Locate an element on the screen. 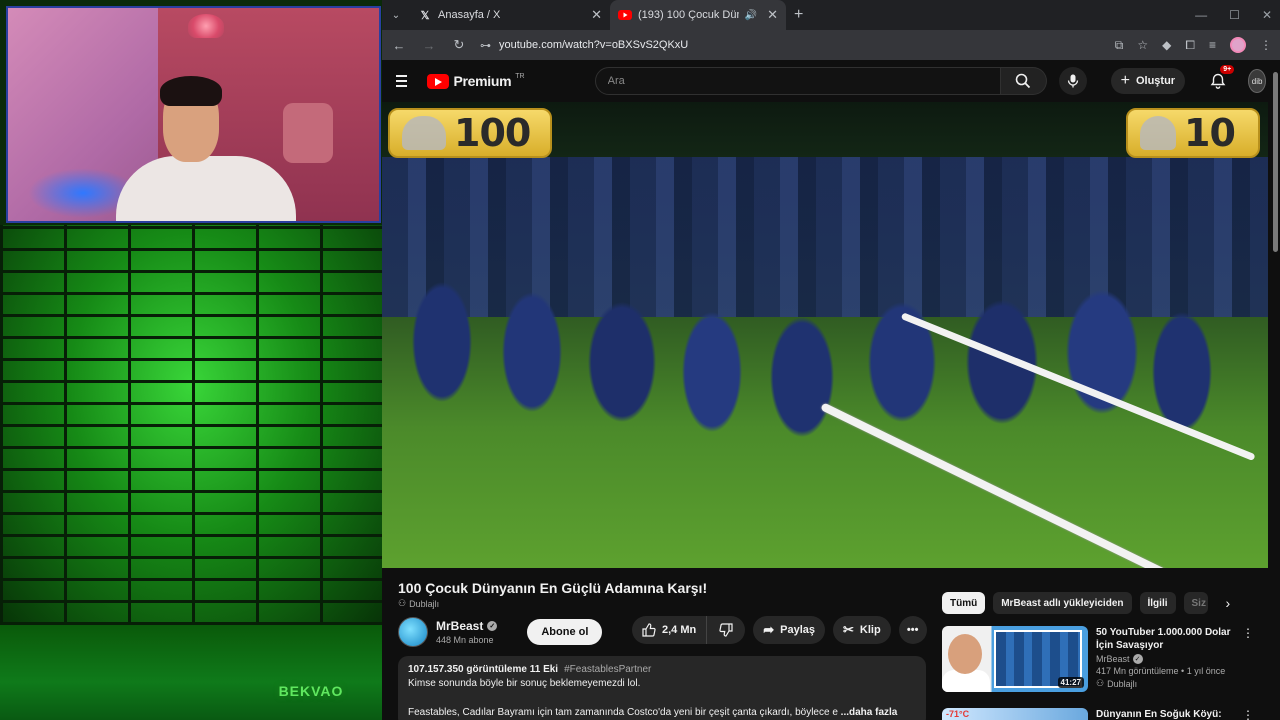  maximize-icon: ☐ is located at coordinates (1234, 15).